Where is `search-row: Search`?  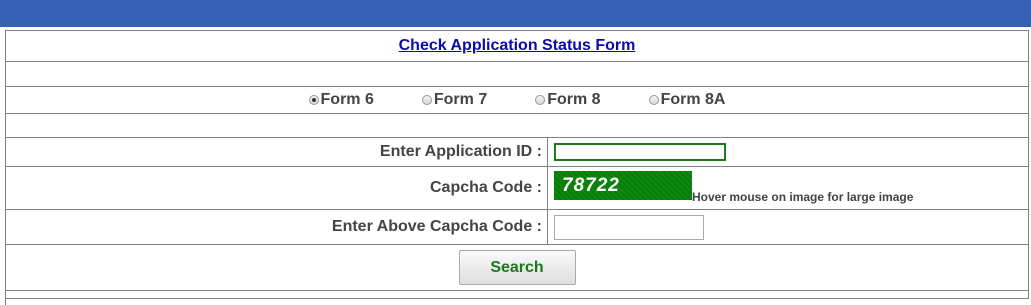
search-row: Search is located at coordinates (517, 268).